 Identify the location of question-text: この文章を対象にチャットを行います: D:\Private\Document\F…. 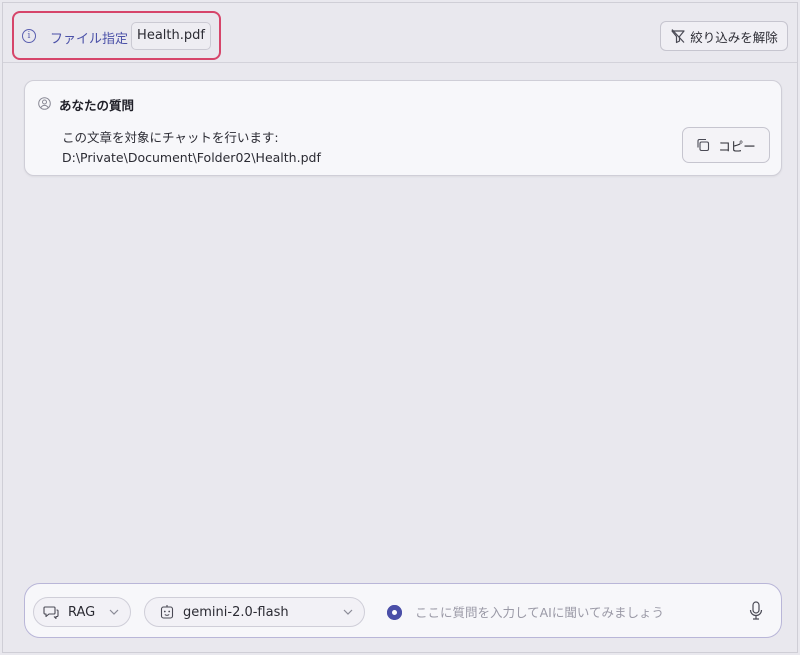
(191, 148).